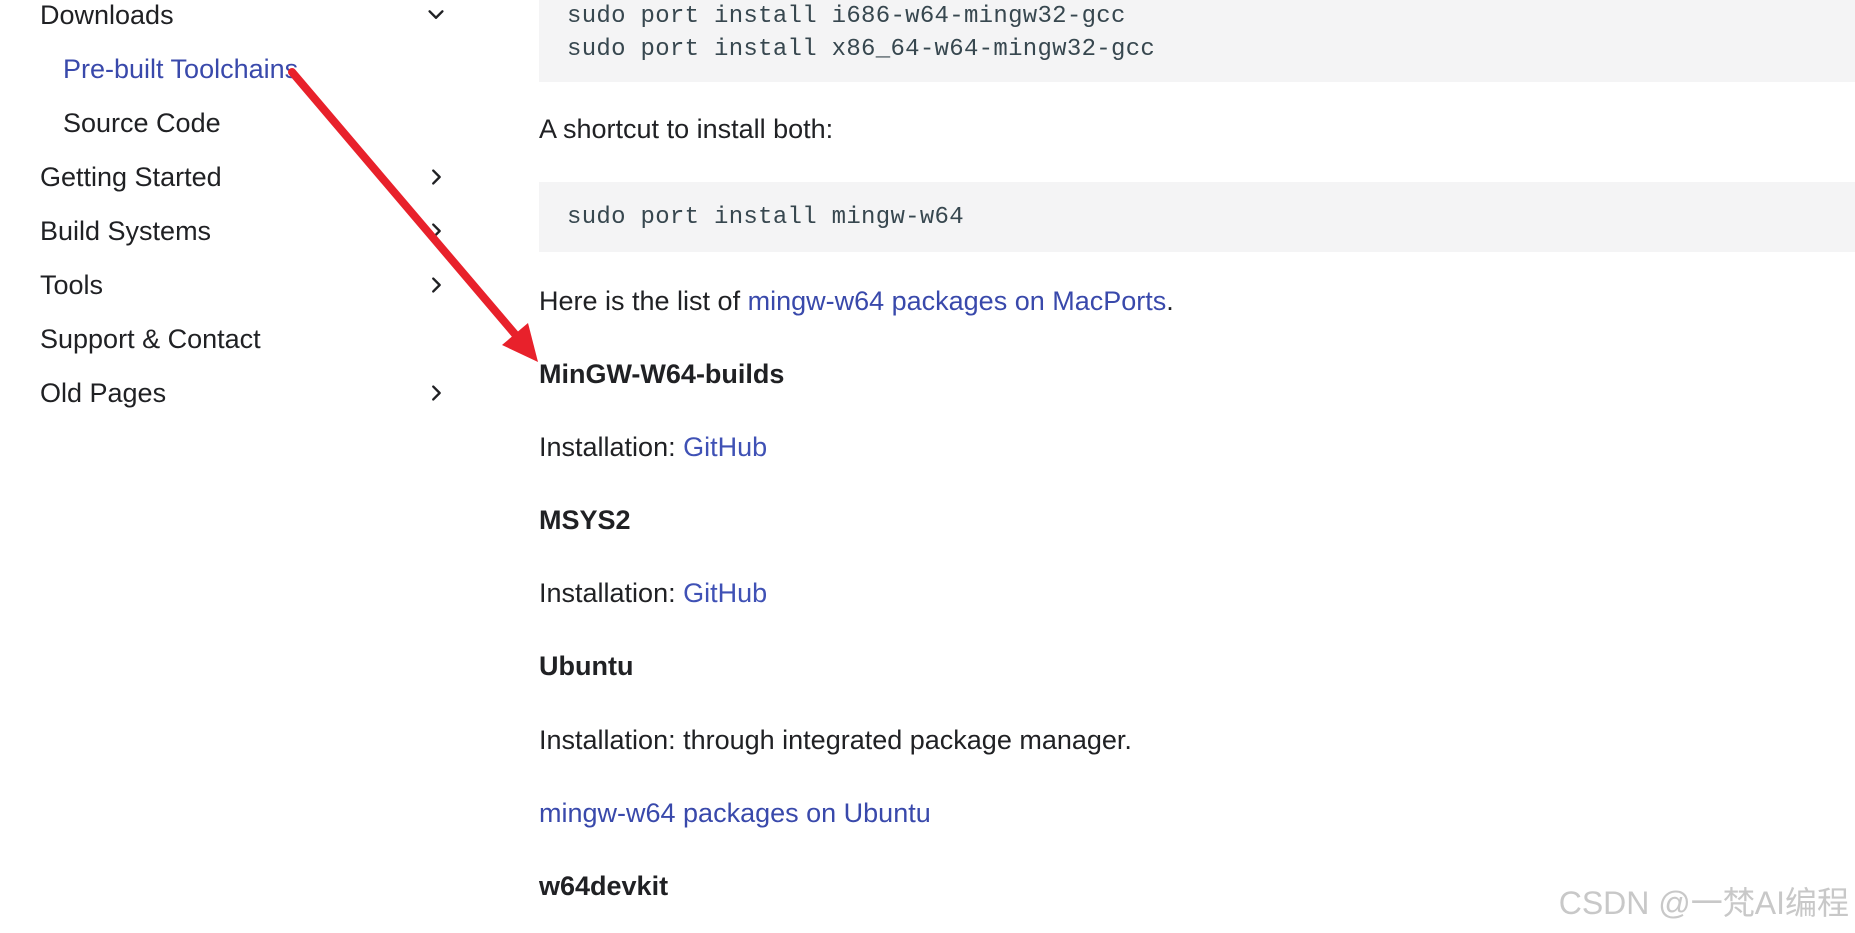 The width and height of the screenshot is (1855, 933). I want to click on install-paragraph-msys2: Installation: GitHub, so click(653, 593).